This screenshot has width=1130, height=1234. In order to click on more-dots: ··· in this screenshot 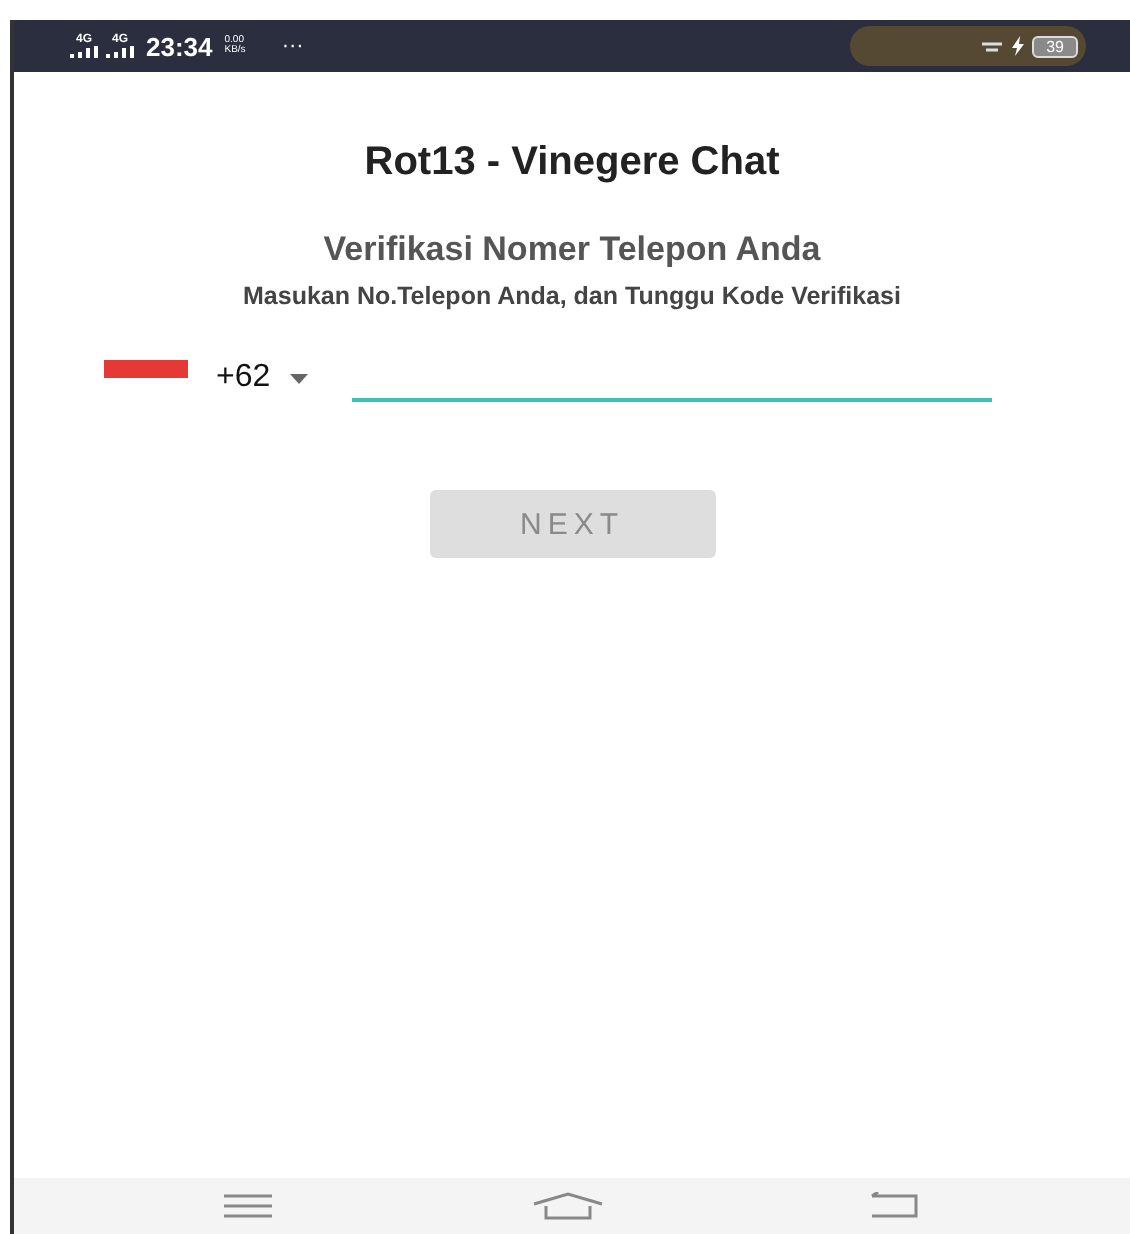, I will do `click(292, 46)`.